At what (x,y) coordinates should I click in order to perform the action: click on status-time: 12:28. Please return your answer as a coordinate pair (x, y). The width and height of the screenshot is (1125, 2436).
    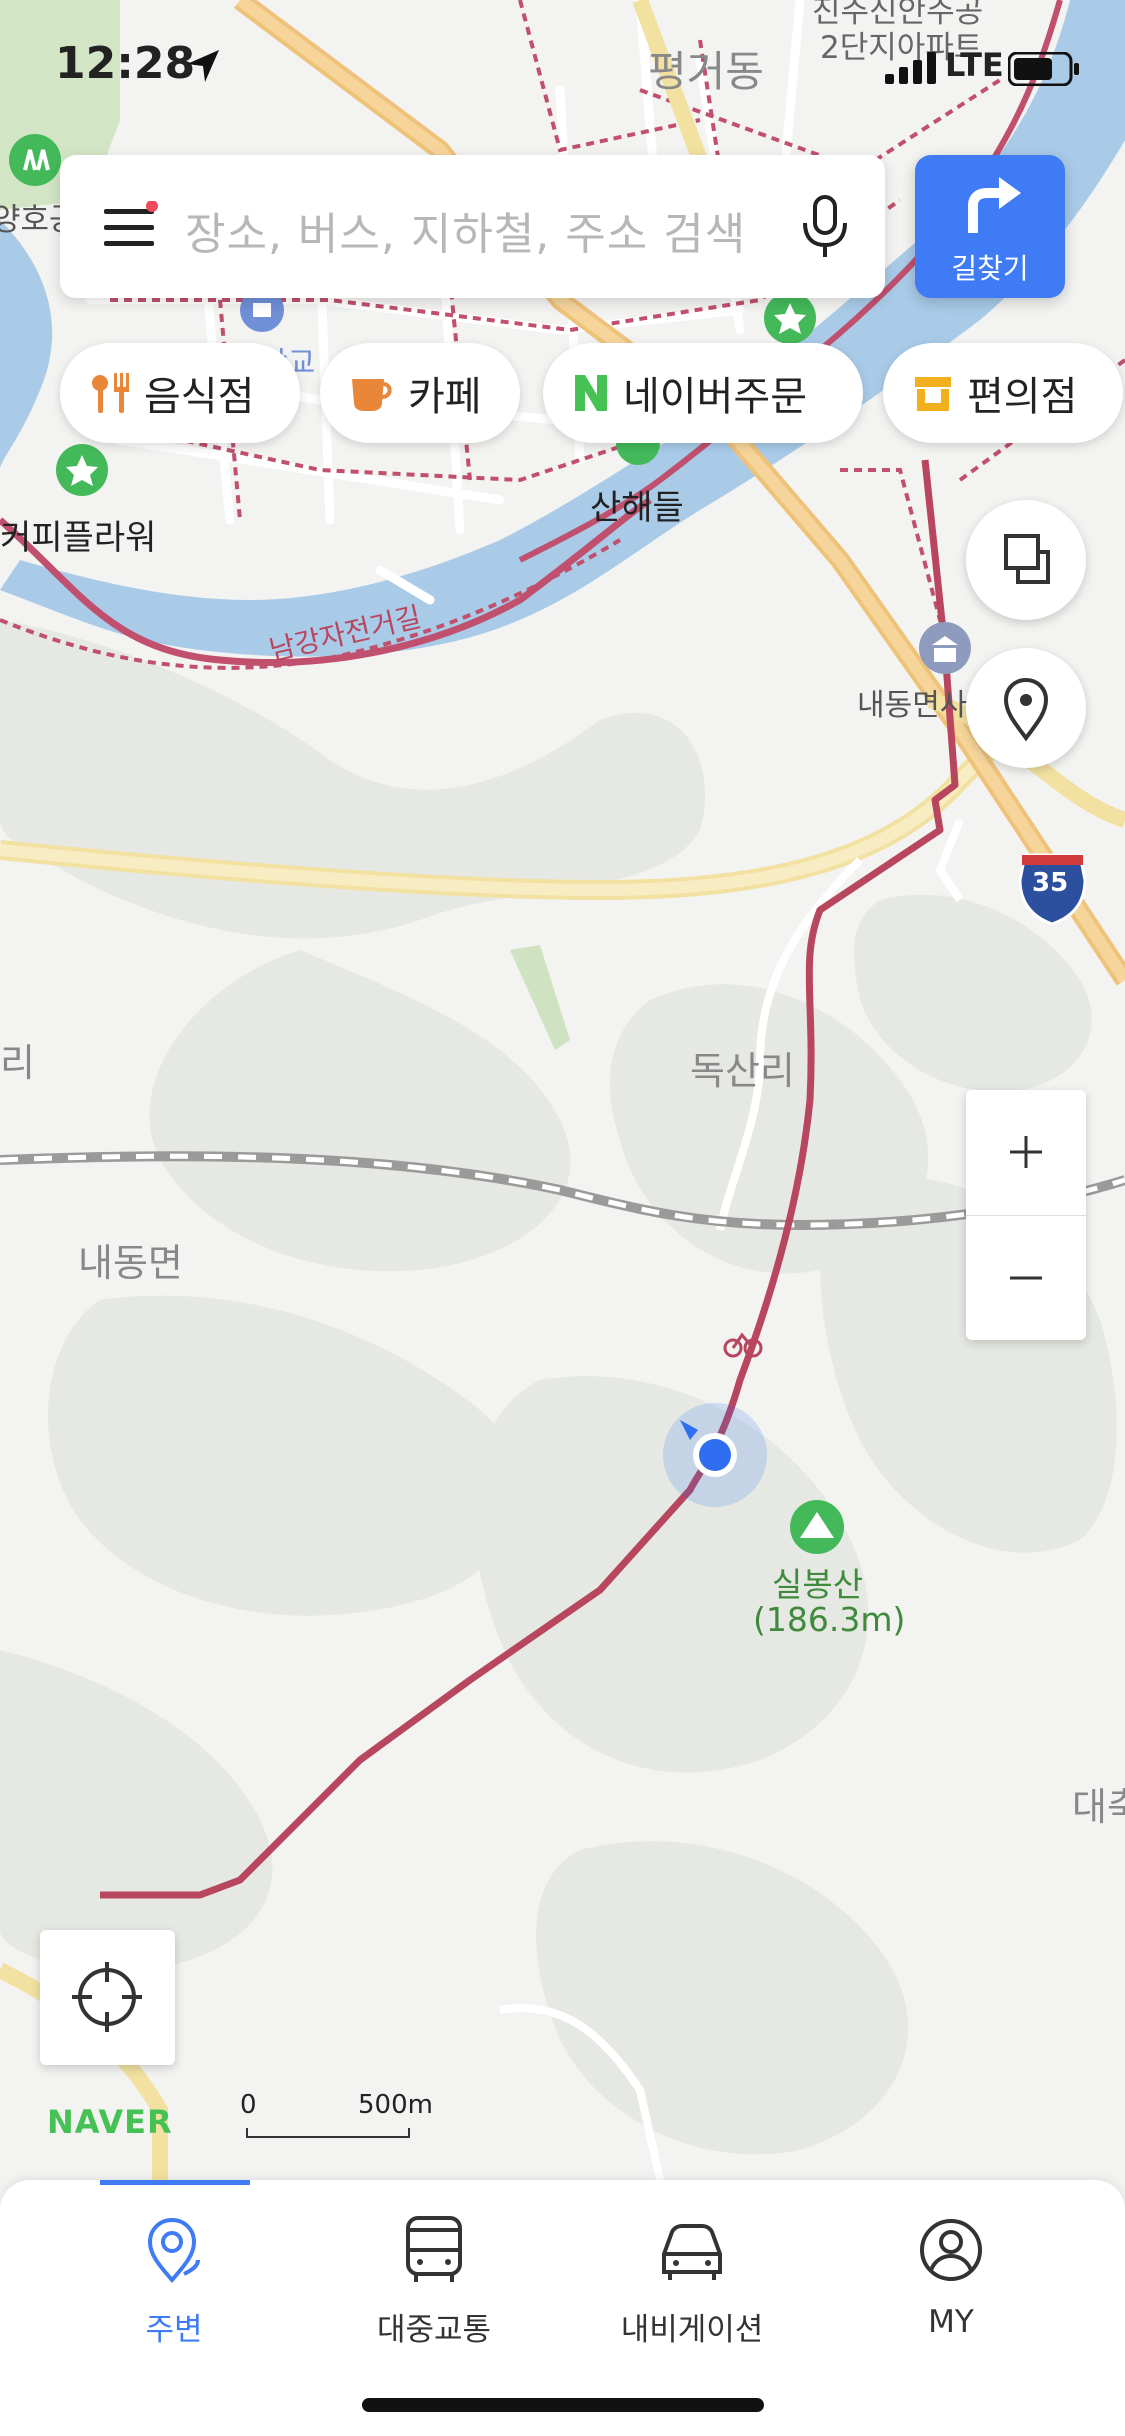
    Looking at the image, I should click on (125, 63).